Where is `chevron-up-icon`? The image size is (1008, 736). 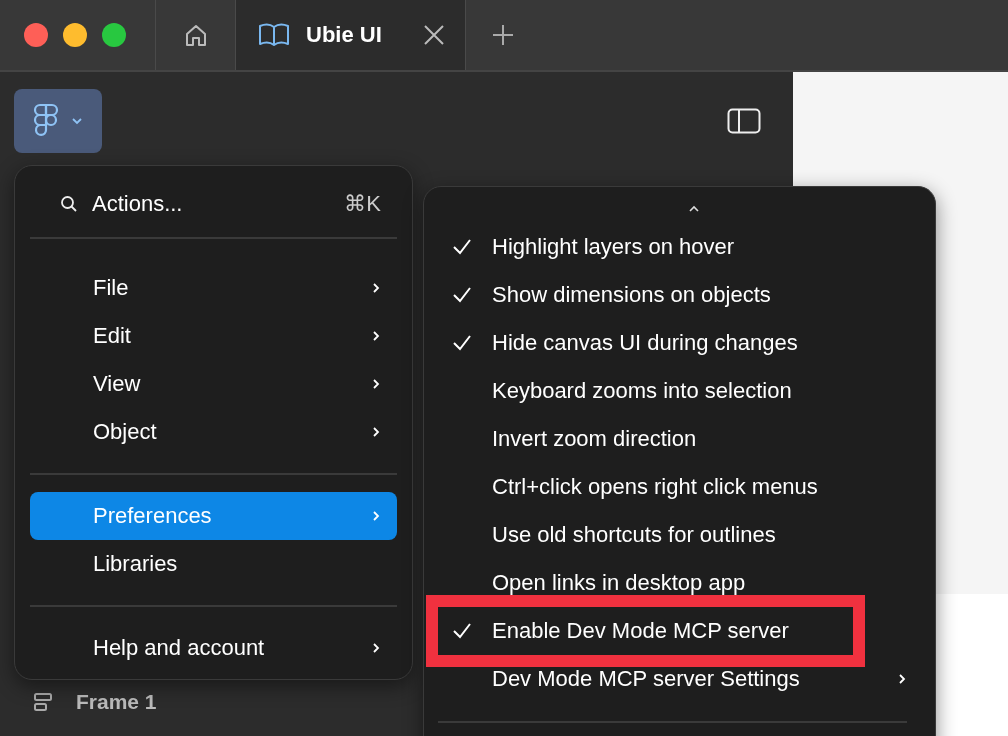 chevron-up-icon is located at coordinates (694, 209).